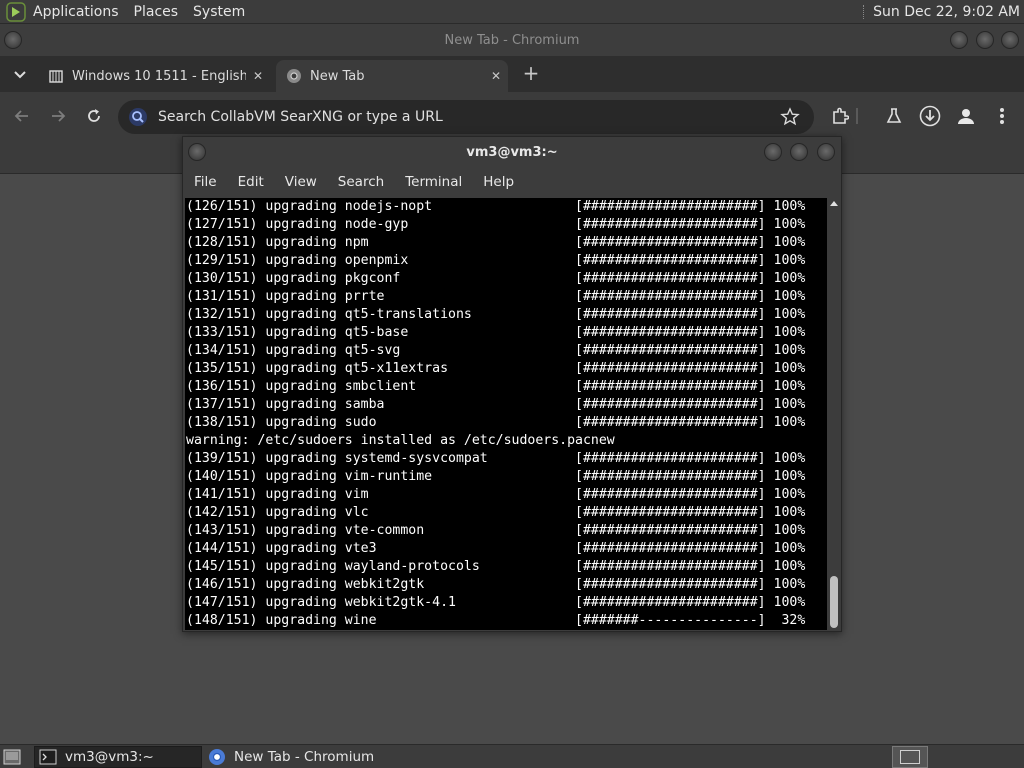  I want to click on taskbar-item-label: New Tab - Chromium, so click(304, 757).